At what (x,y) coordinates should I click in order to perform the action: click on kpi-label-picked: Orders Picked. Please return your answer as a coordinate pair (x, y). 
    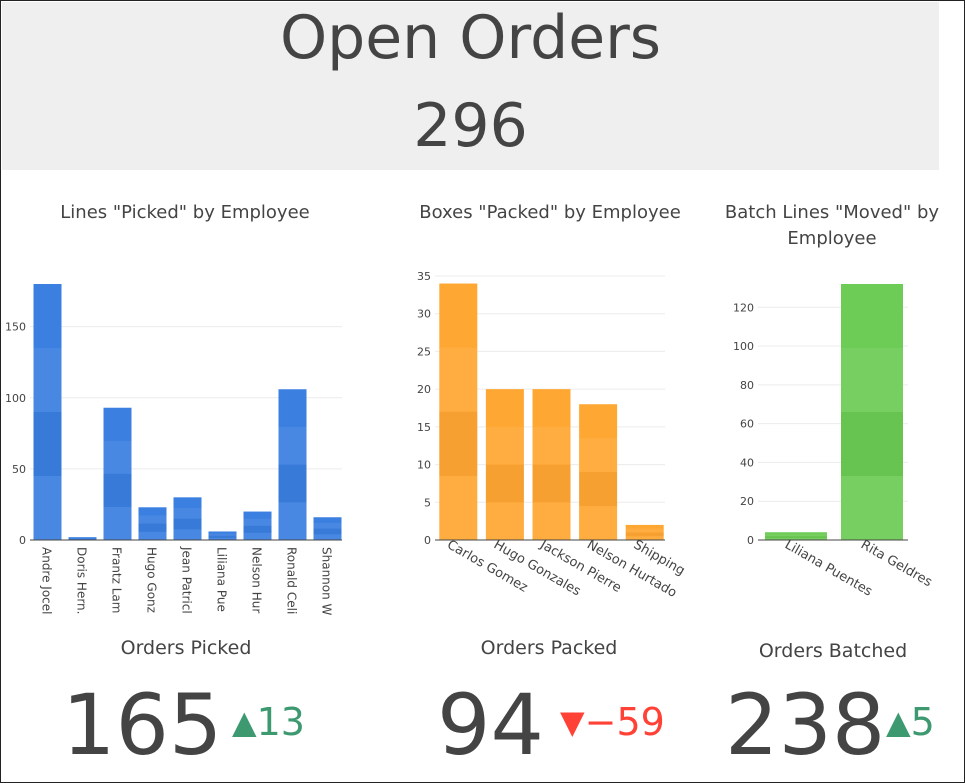
    Looking at the image, I should click on (186, 648).